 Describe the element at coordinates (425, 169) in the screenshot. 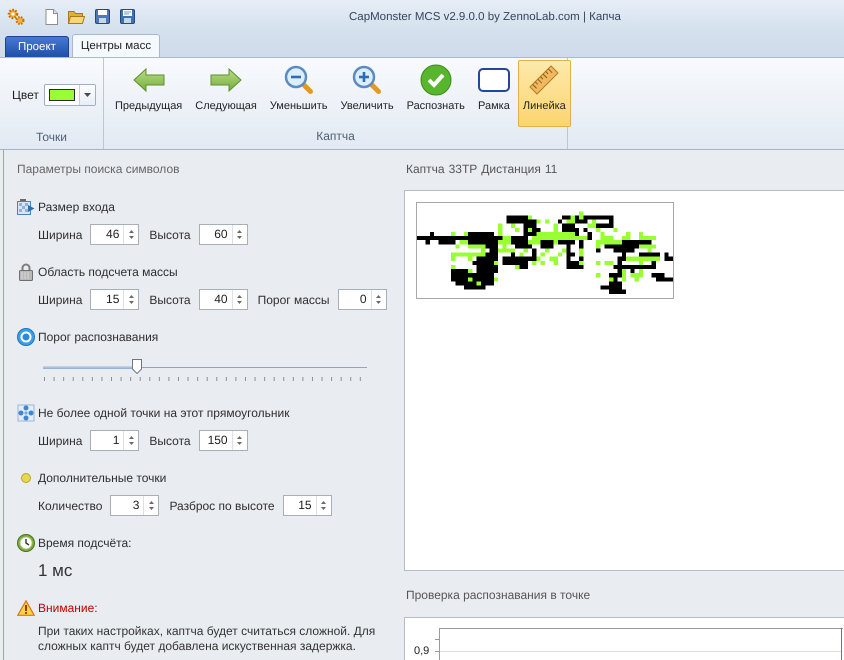

I see `captcha-label: Каптча` at that location.